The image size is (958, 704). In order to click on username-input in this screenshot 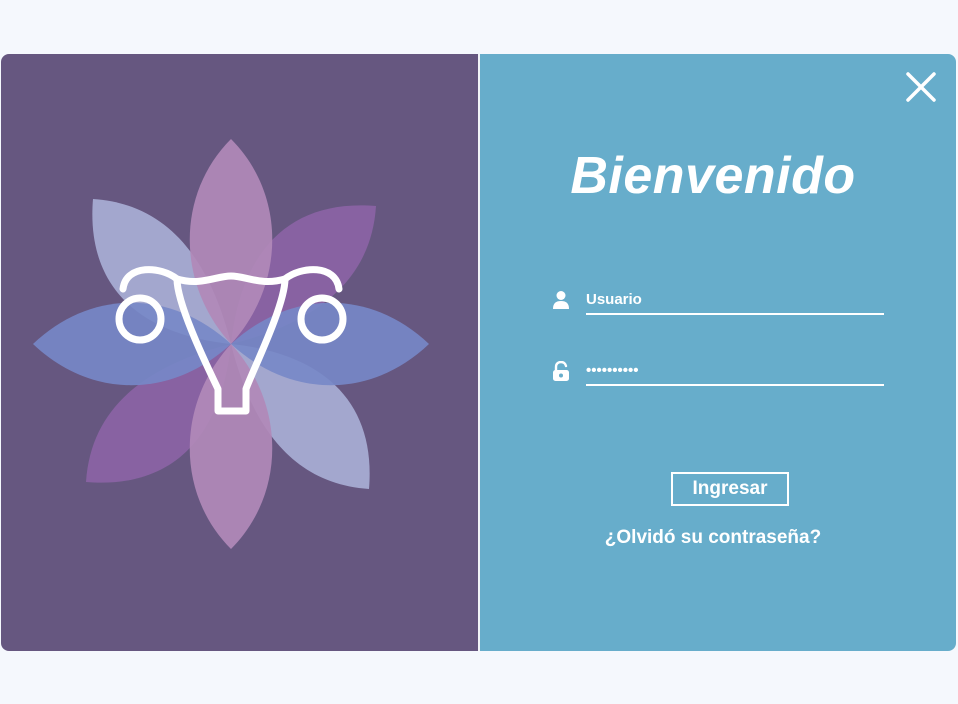, I will do `click(735, 300)`.